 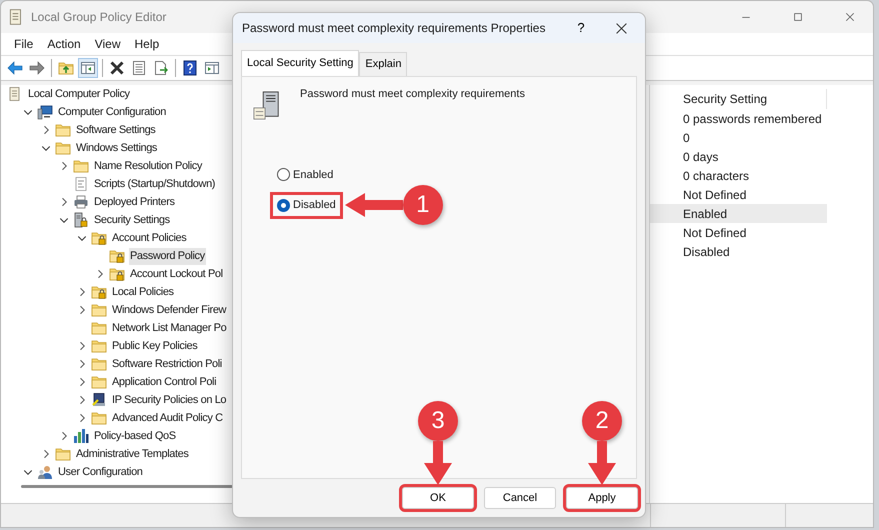 What do you see at coordinates (23, 44) in the screenshot?
I see `menu-item: File` at bounding box center [23, 44].